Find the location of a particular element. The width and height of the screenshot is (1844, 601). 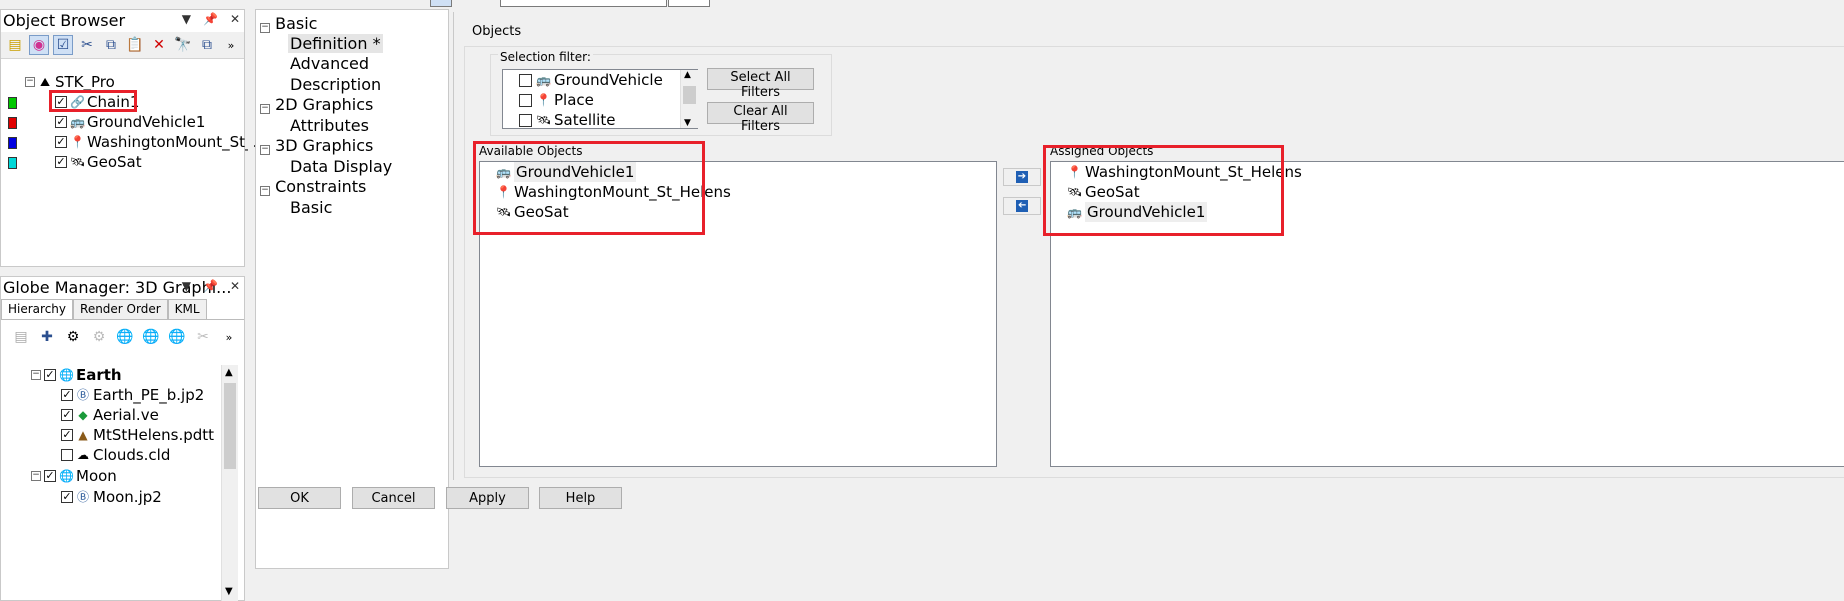

globe-disabled-icon: ⚙ is located at coordinates (99, 337).